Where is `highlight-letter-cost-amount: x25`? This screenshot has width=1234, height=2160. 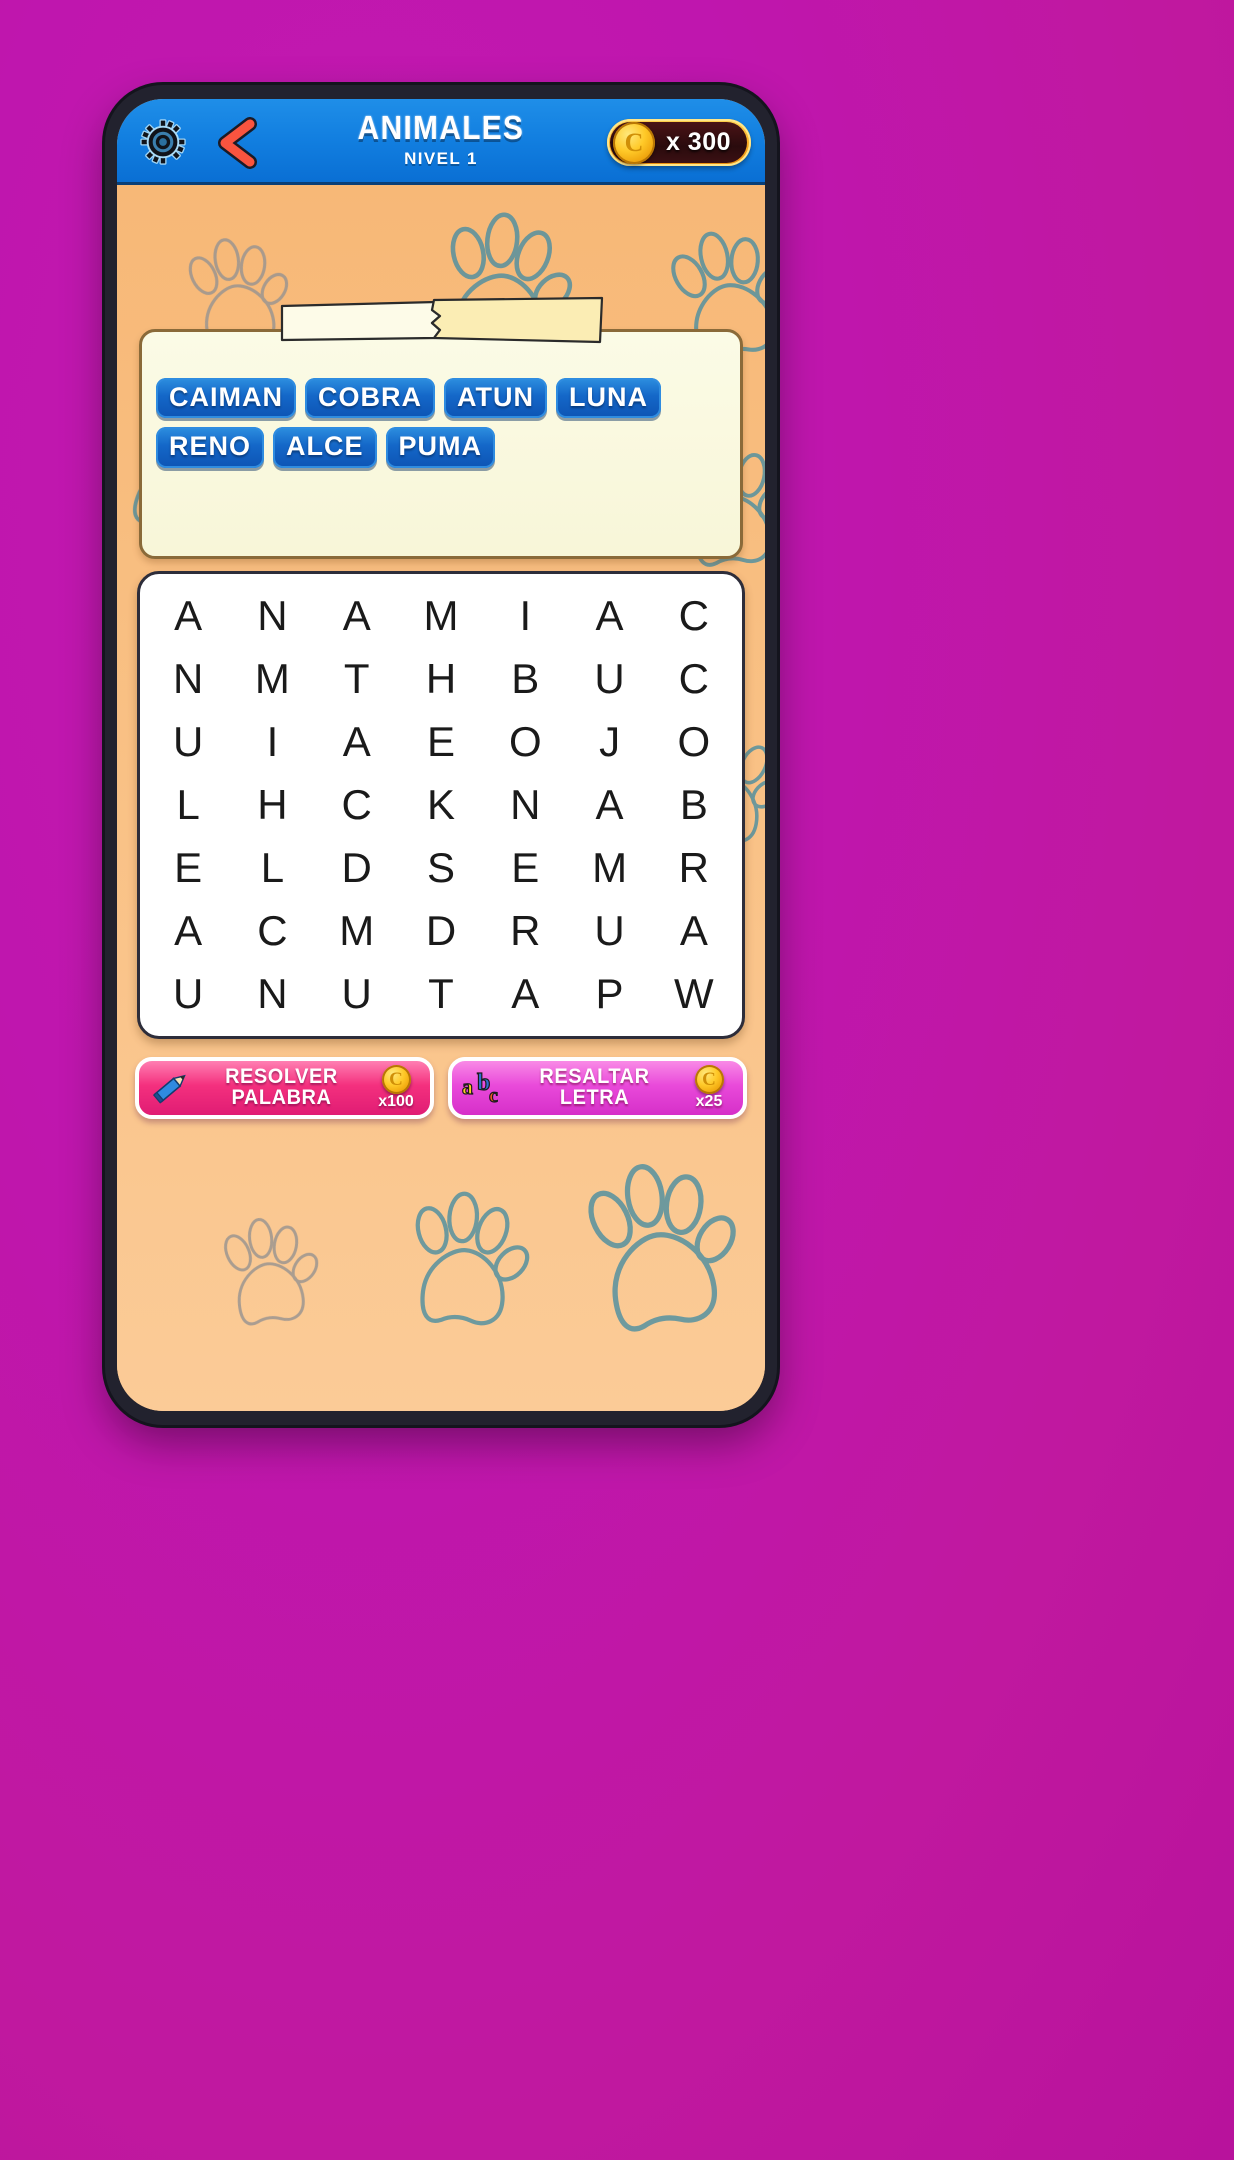 highlight-letter-cost-amount: x25 is located at coordinates (709, 1101).